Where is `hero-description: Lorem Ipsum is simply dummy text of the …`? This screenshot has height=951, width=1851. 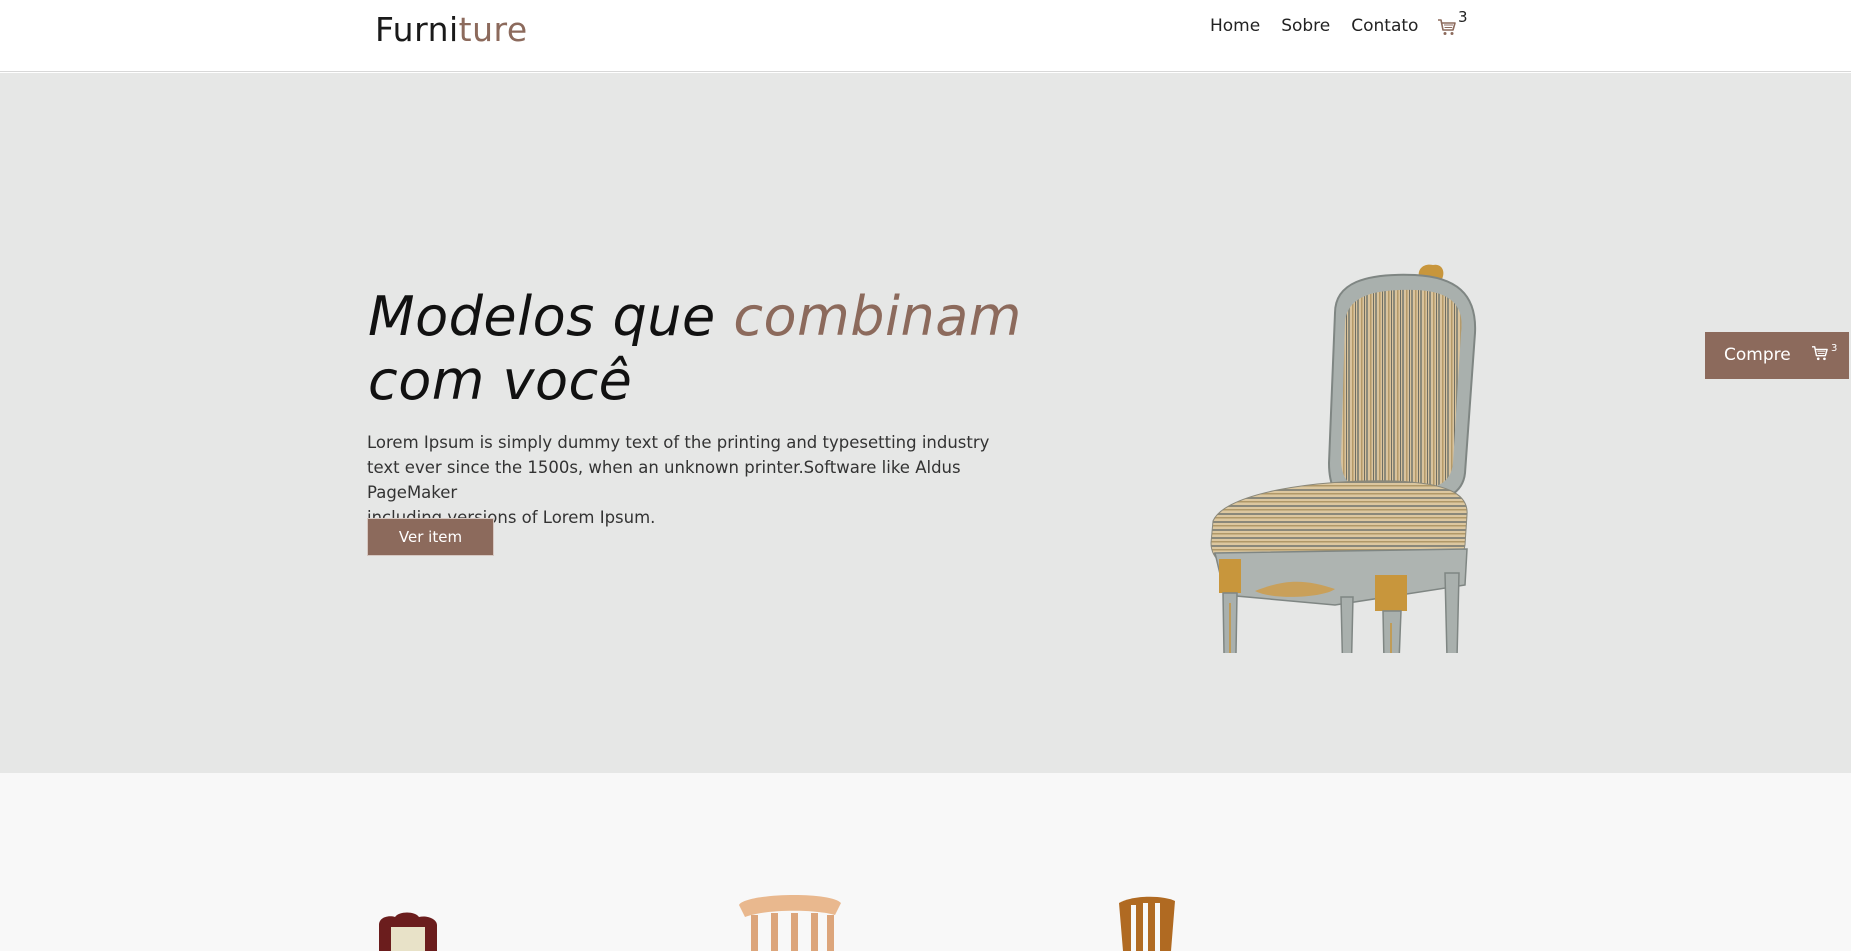 hero-description: Lorem Ipsum is simply dummy text of the … is located at coordinates (707, 480).